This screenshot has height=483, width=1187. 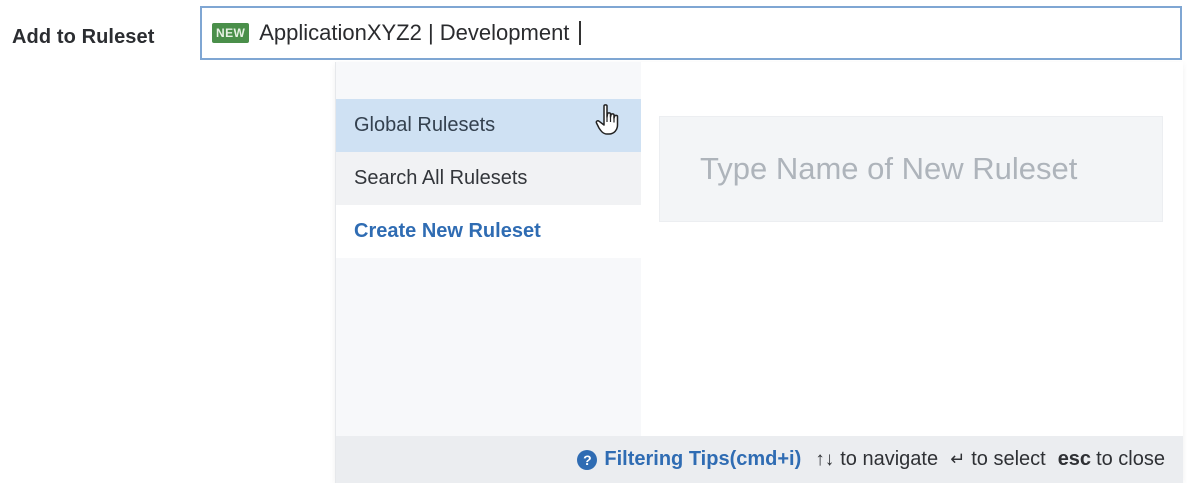 I want to click on help-icon: ?, so click(x=587, y=459).